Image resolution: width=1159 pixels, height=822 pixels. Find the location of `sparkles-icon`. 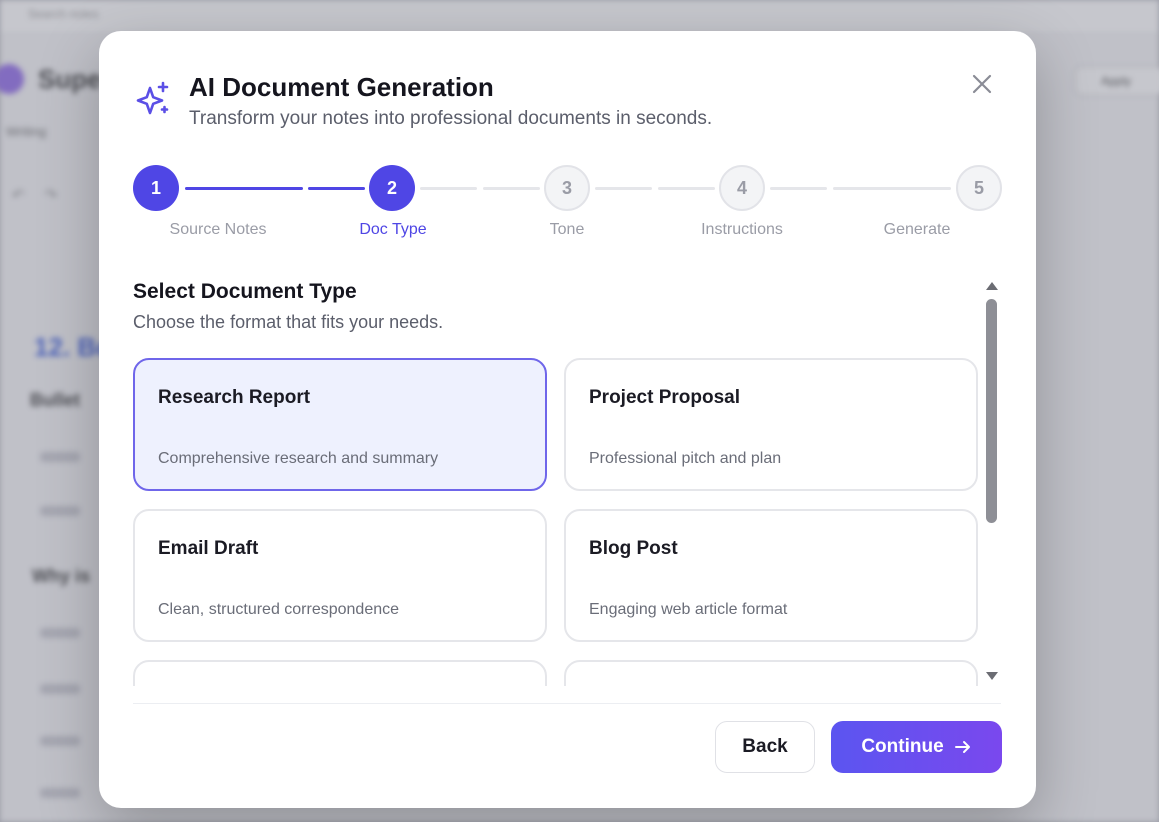

sparkles-icon is located at coordinates (152, 98).